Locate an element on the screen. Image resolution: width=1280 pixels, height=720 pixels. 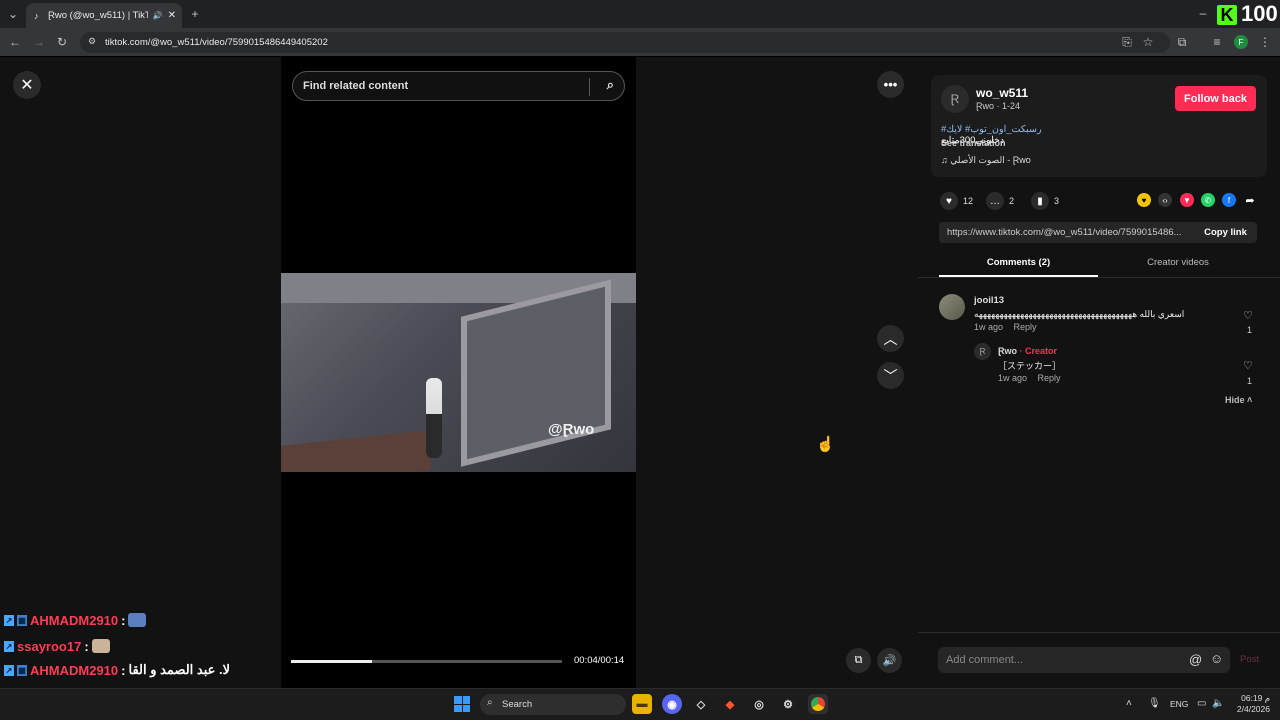
next-video-button: ﹀ is located at coordinates (890, 375).